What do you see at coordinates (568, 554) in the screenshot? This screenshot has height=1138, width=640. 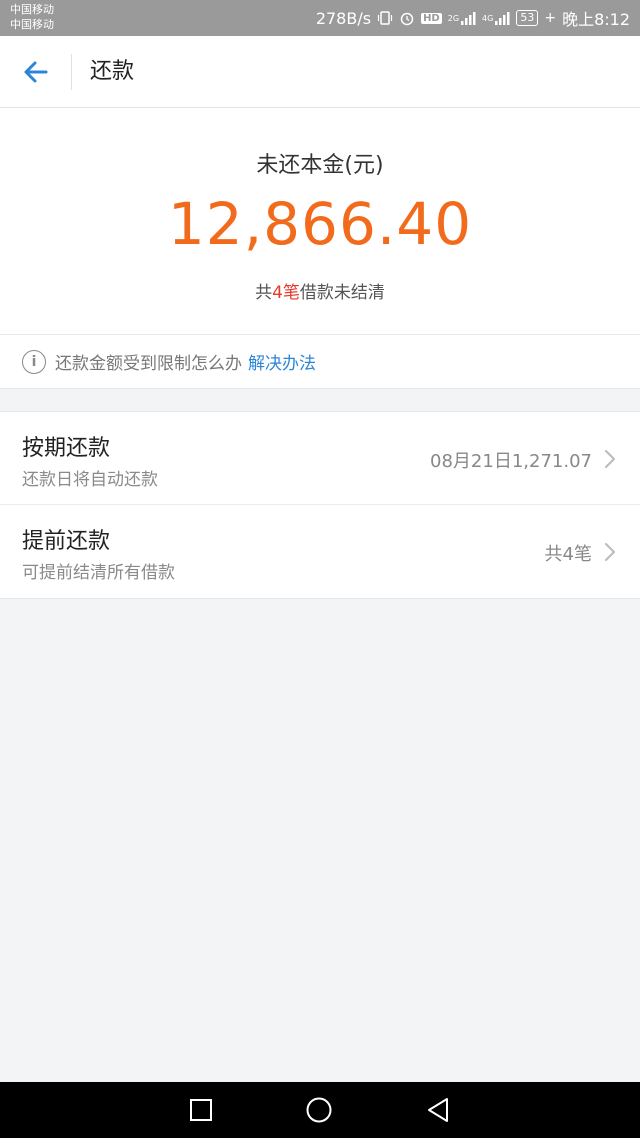 I see `row-value: 共4笔` at bounding box center [568, 554].